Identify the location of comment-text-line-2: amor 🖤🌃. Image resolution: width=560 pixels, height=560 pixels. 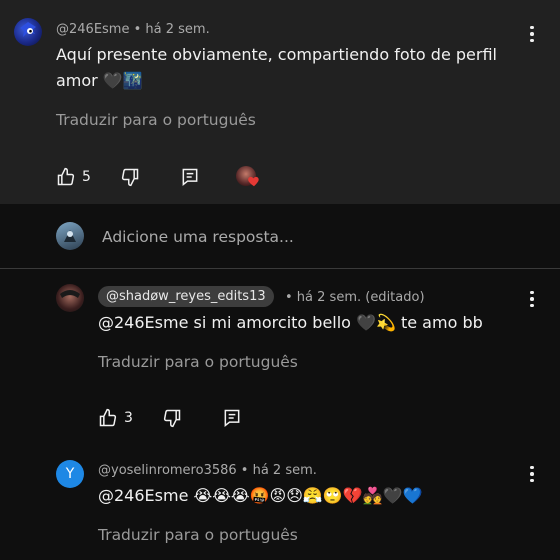
(99, 80).